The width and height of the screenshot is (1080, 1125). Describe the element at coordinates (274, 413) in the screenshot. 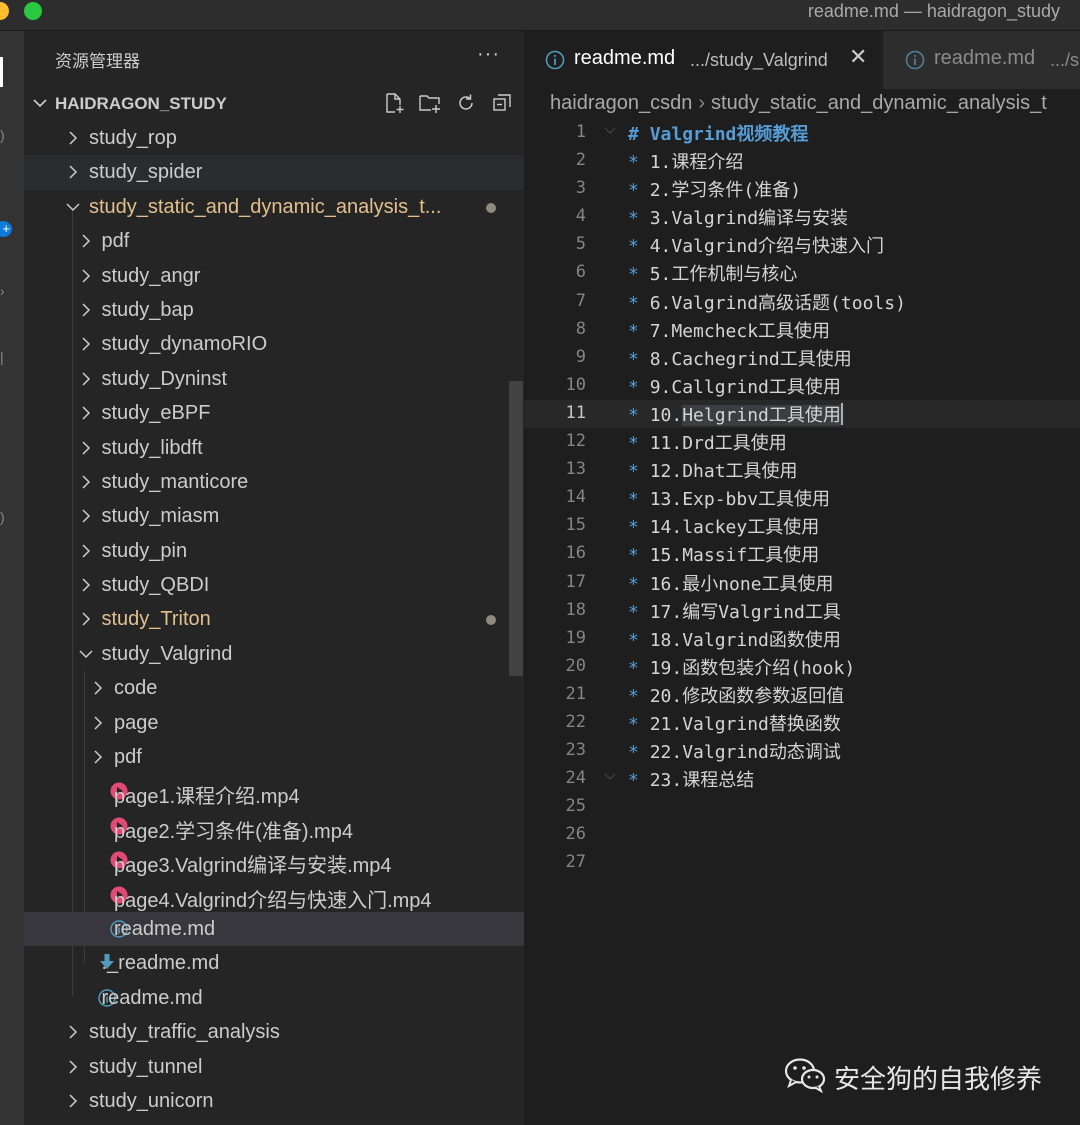

I see `tree-folder-row: study_eBPF` at that location.